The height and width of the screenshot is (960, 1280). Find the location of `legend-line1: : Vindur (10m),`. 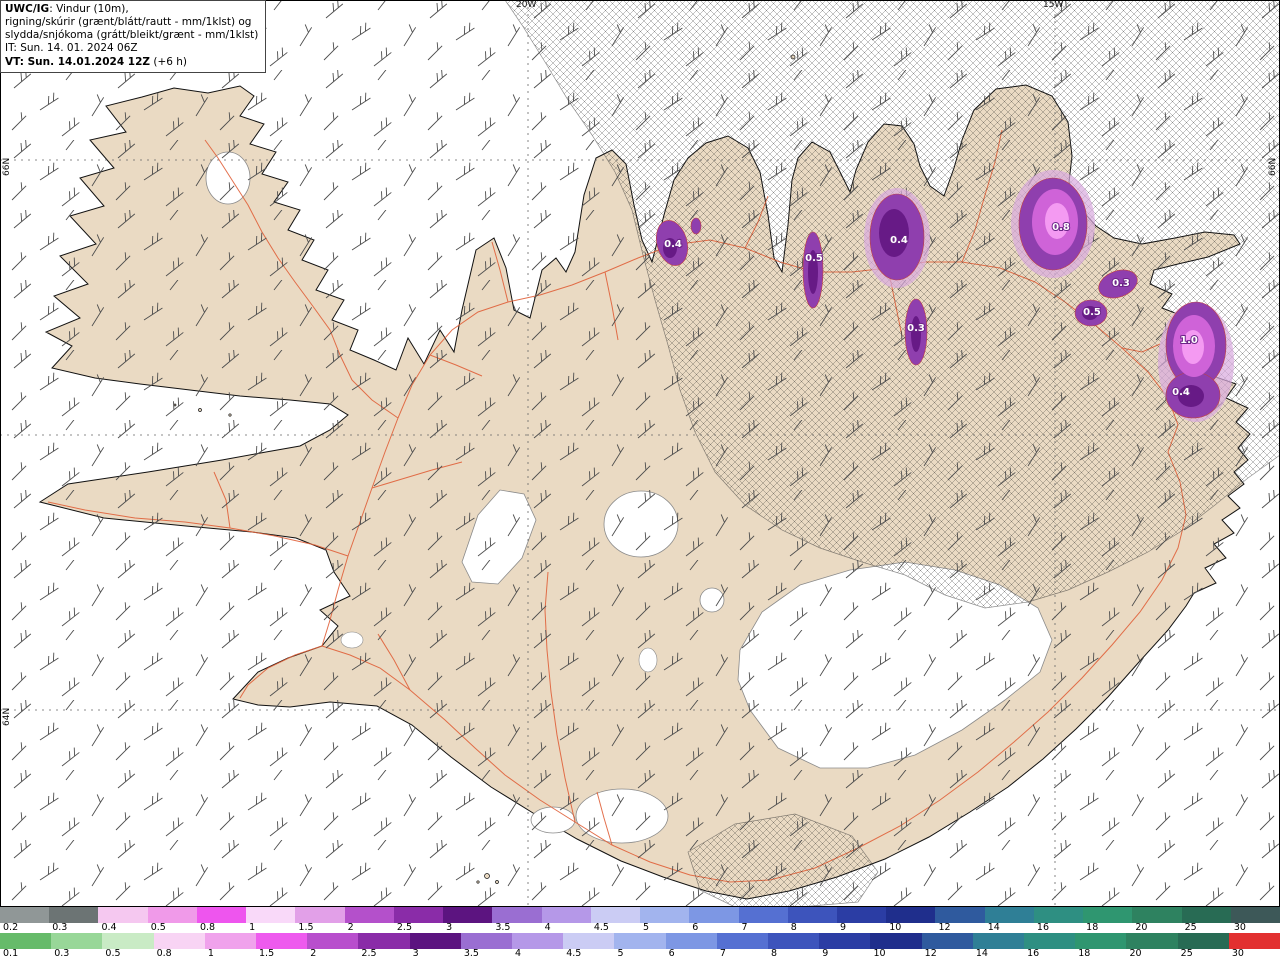

legend-line1: : Vindur (10m), is located at coordinates (89, 9).